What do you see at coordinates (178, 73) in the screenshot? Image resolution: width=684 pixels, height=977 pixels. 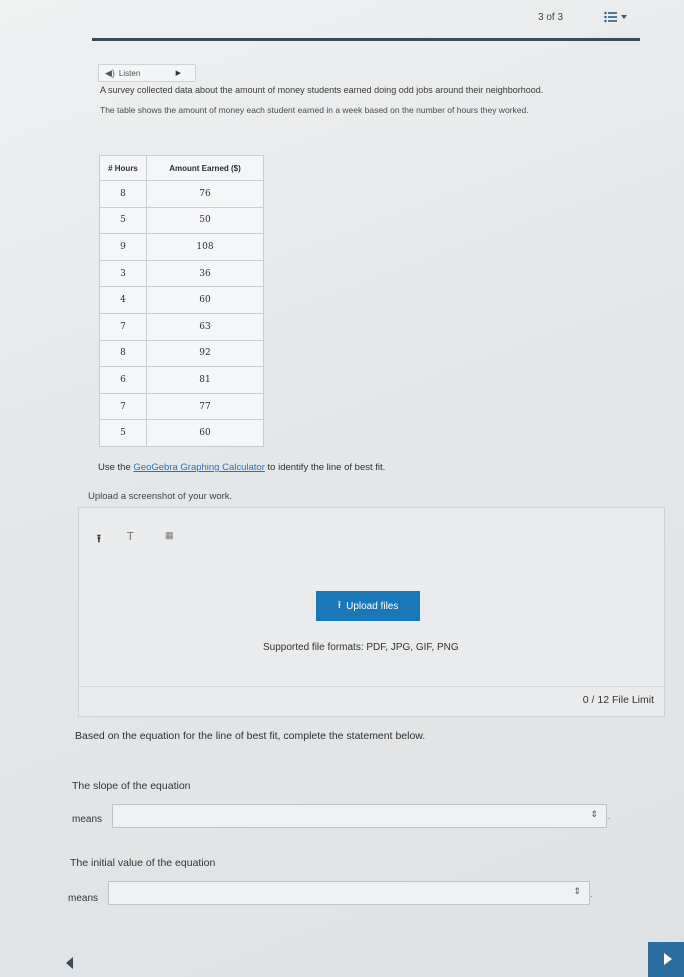 I see `play-icon: ▶` at bounding box center [178, 73].